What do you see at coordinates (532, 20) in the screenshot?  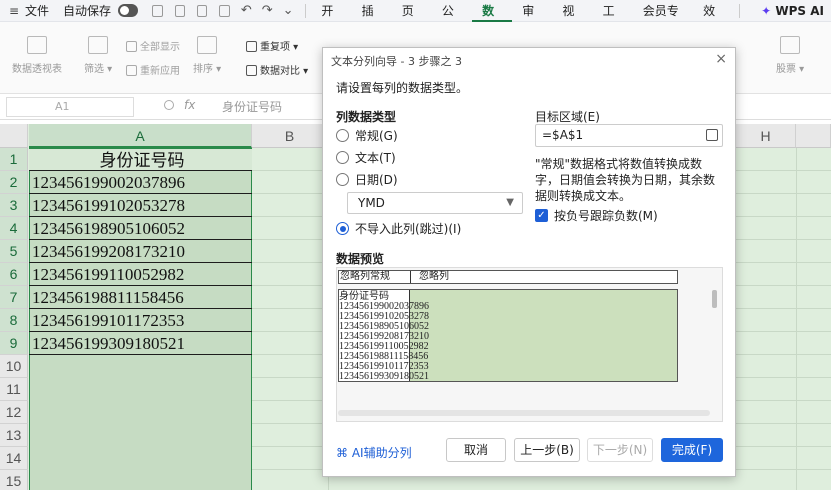 I see `tab-review: 审阅` at bounding box center [532, 20].